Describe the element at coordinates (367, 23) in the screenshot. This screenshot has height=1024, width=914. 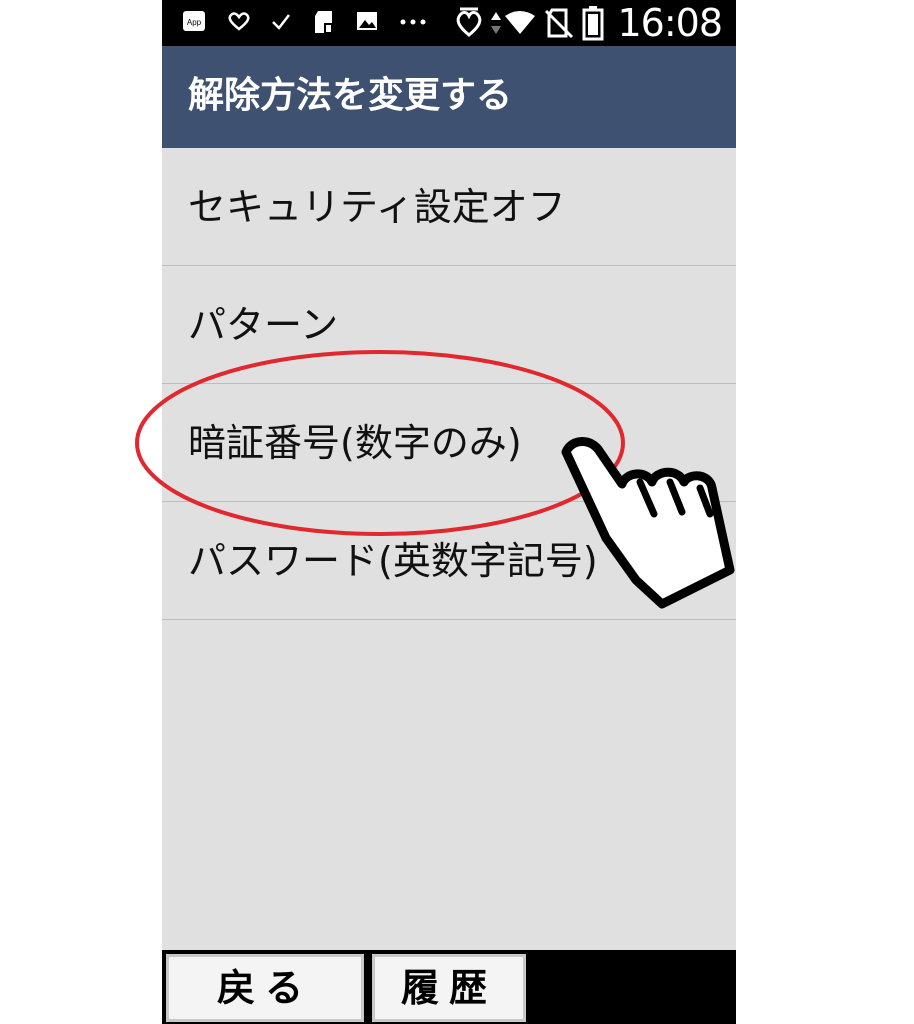
I see `image-icon` at that location.